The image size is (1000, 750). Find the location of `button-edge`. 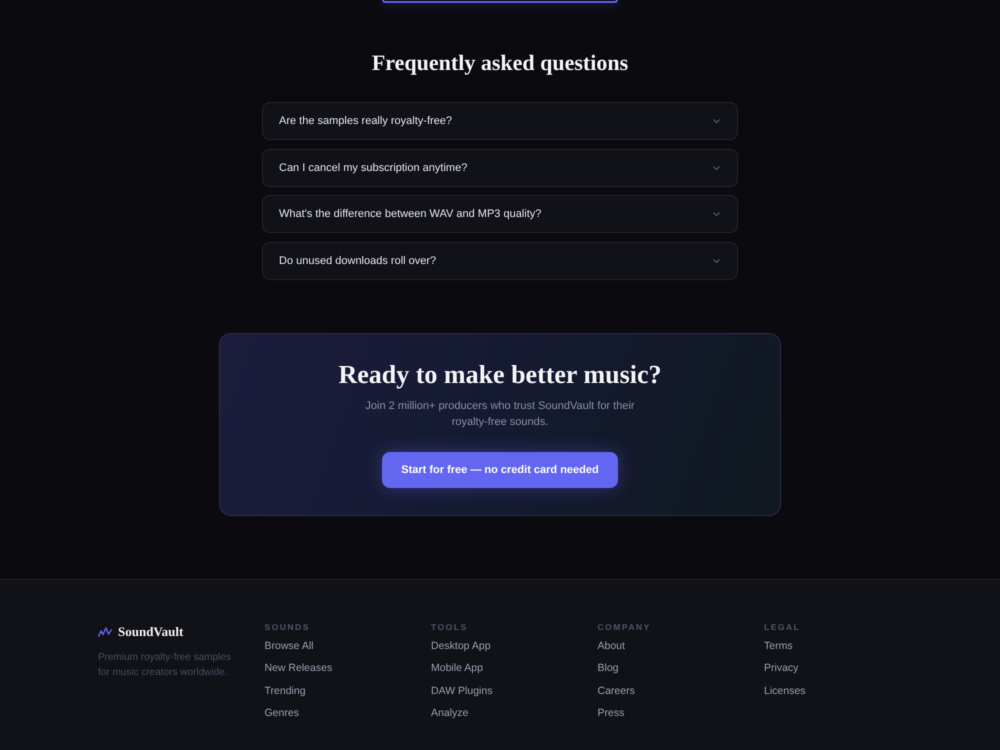

button-edge is located at coordinates (500, 1).